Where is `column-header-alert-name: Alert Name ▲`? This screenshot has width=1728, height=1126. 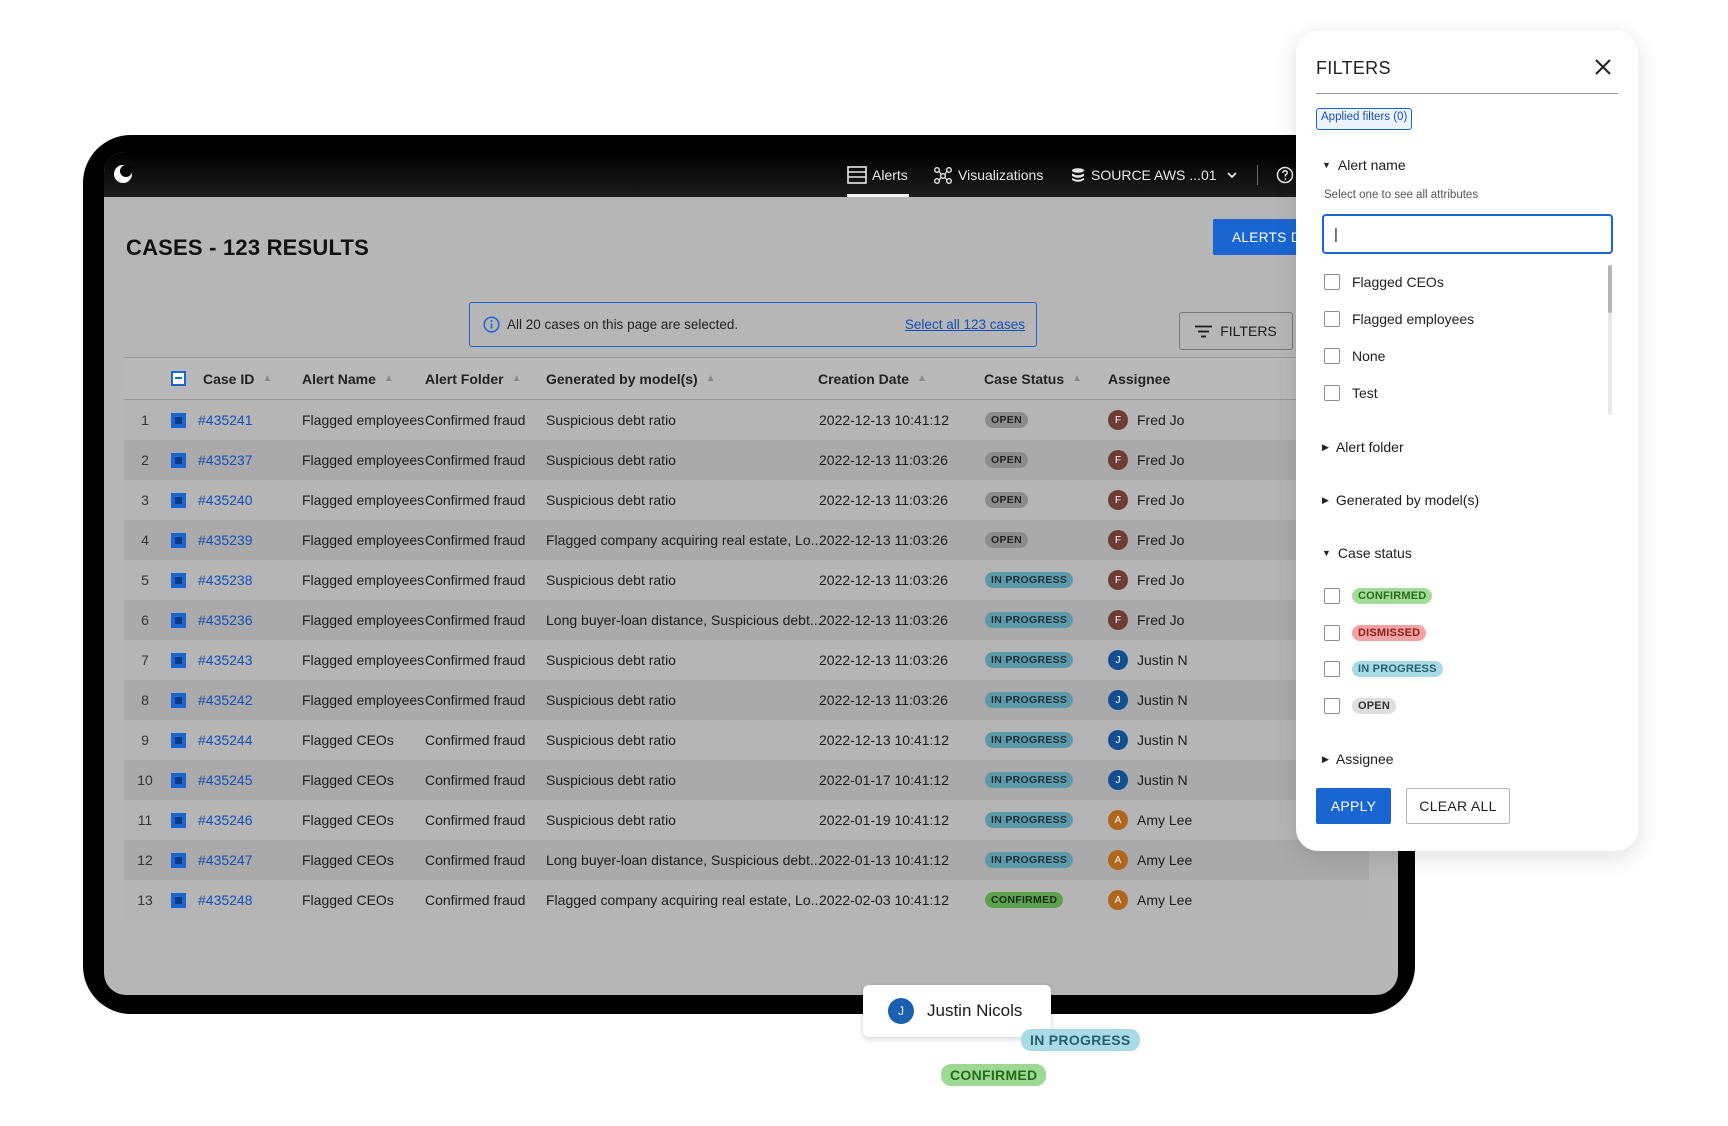
column-header-alert-name: Alert Name ▲ is located at coordinates (348, 378).